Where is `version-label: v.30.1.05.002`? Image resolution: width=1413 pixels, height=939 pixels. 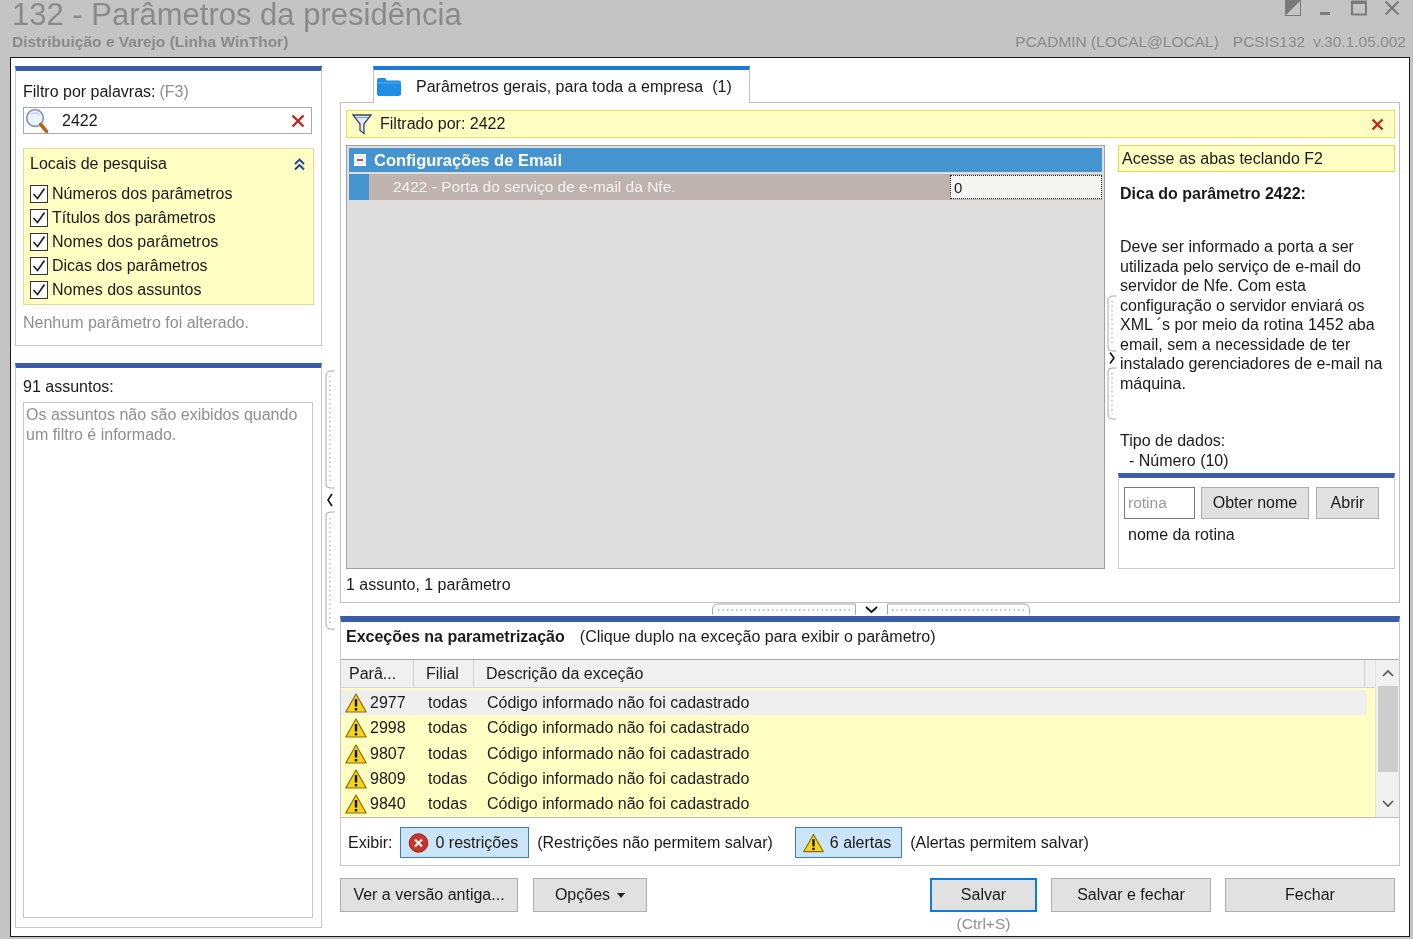
version-label: v.30.1.05.002 is located at coordinates (1359, 41).